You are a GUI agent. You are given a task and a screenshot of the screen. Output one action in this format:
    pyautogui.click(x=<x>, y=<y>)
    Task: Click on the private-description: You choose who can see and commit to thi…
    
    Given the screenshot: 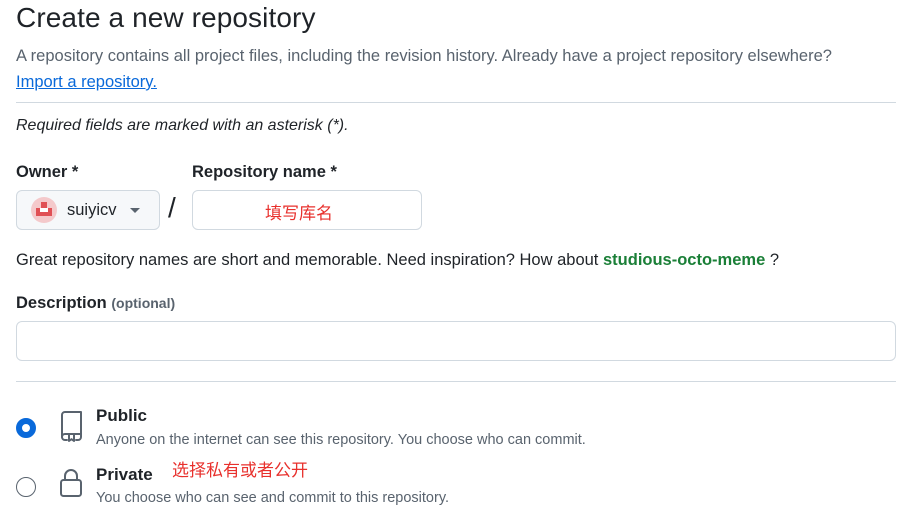 What is the action you would take?
    pyautogui.click(x=273, y=498)
    